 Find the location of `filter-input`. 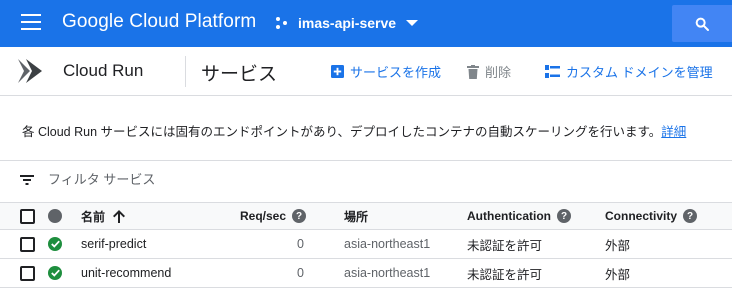

filter-input is located at coordinates (148, 179).